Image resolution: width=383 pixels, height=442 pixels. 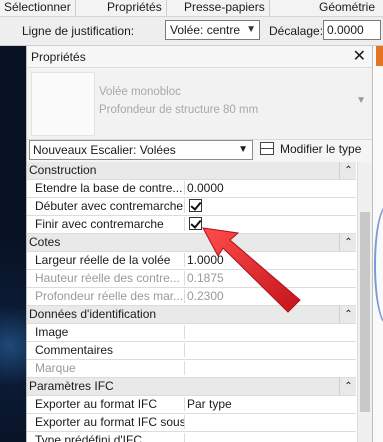 I want to click on red-arrow-annotation, so click(x=251, y=270).